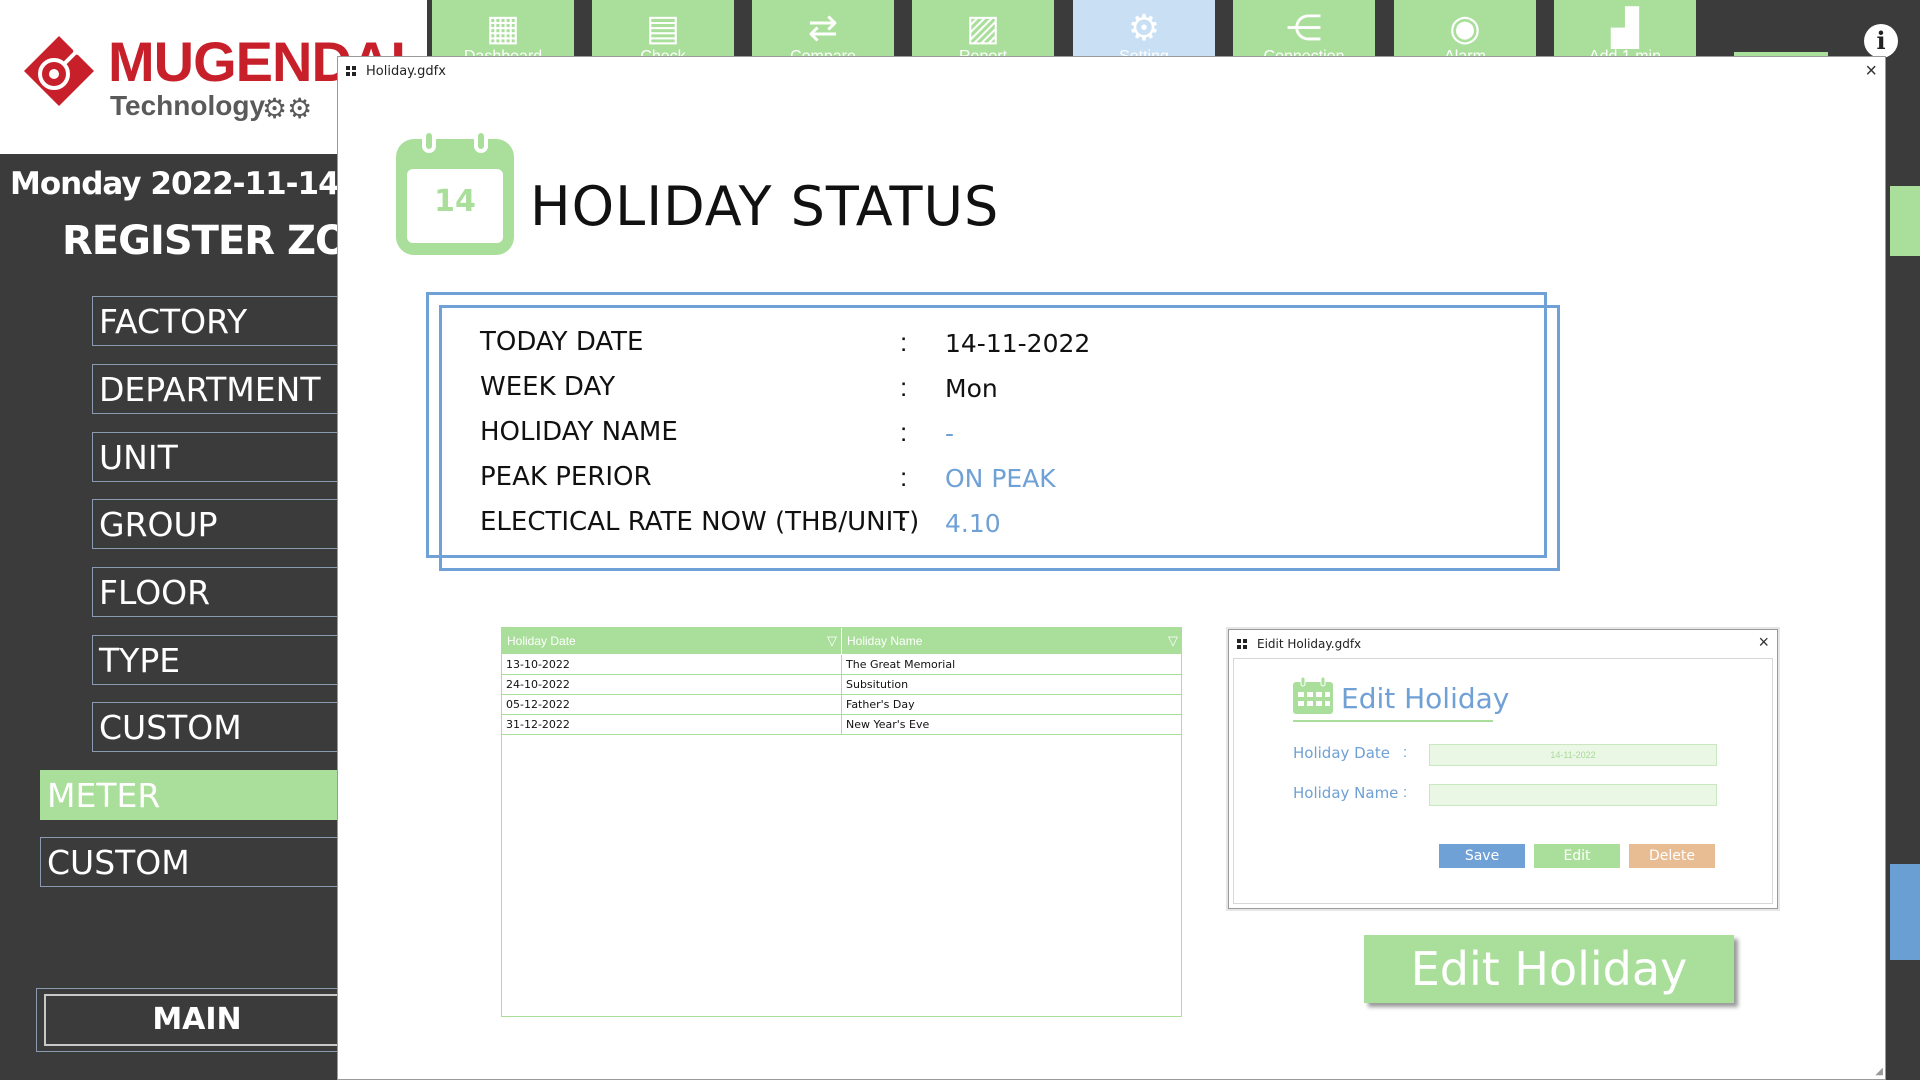  Describe the element at coordinates (1012, 641) in the screenshot. I see `column-header-holiday-name: Holiday Name ▽` at that location.